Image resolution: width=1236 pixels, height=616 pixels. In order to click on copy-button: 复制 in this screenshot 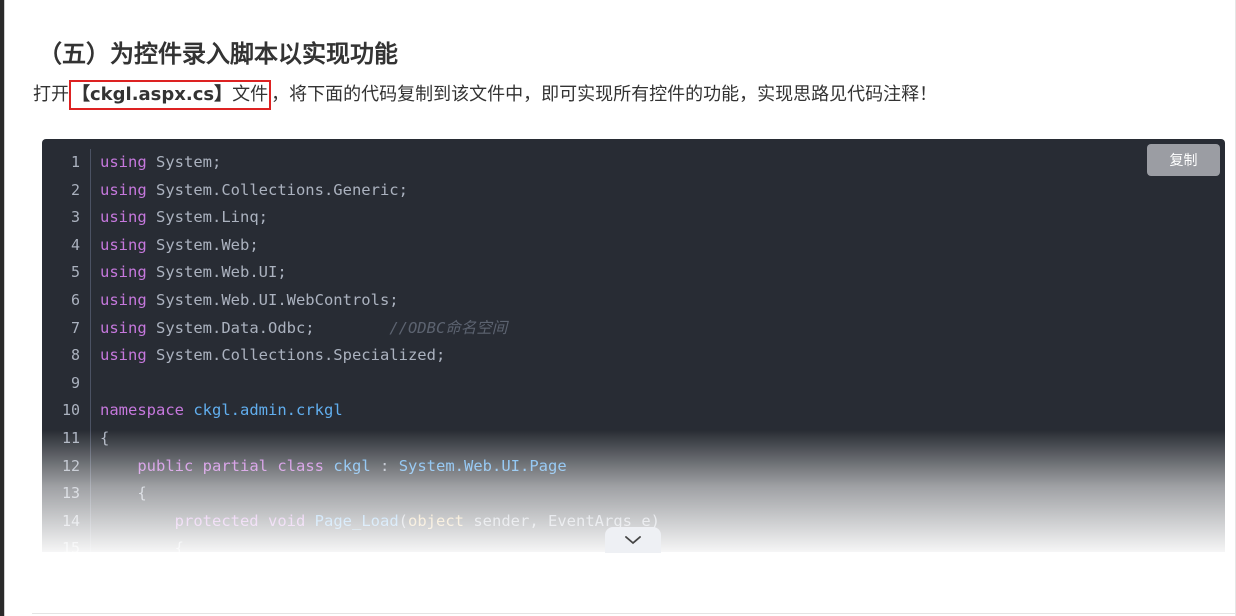, I will do `click(1183, 160)`.